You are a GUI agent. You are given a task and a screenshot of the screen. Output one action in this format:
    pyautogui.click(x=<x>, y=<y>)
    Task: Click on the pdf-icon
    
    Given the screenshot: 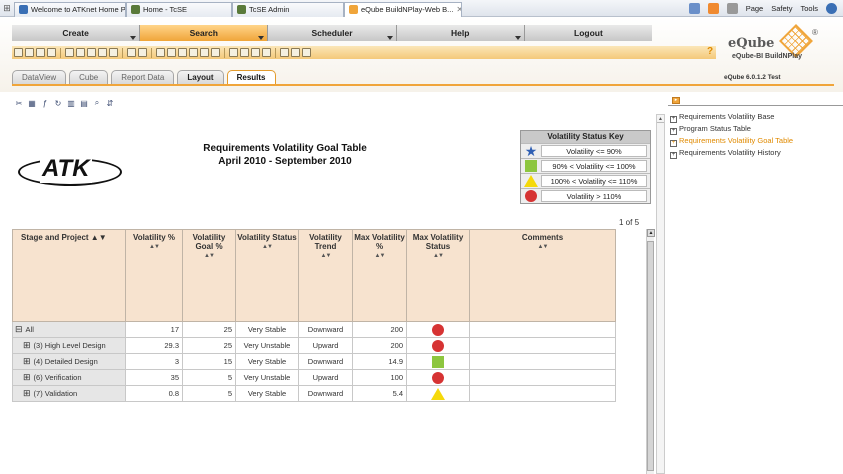 What is the action you would take?
    pyautogui.click(x=193, y=52)
    